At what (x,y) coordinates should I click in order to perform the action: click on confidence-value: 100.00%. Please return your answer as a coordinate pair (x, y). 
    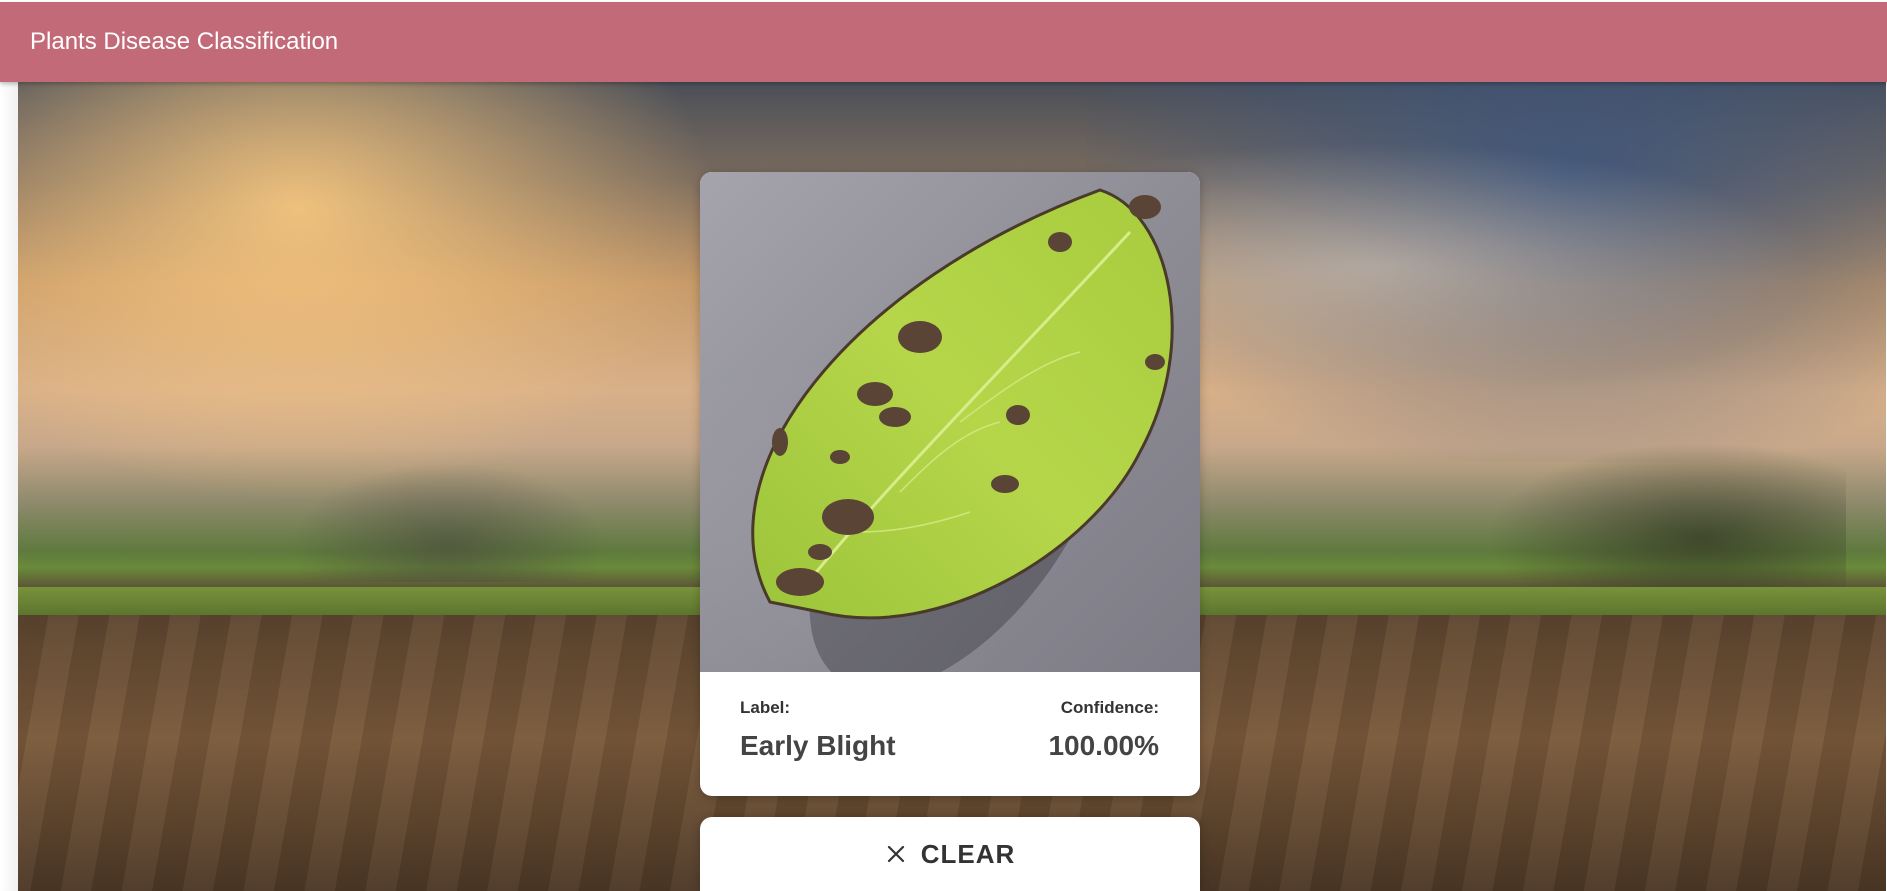
    Looking at the image, I should click on (1103, 745).